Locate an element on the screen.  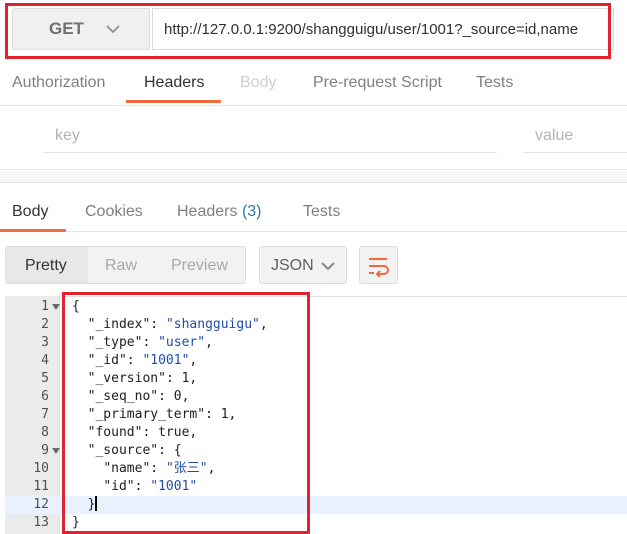
response-tab-headers-label: Headers is located at coordinates (207, 211).